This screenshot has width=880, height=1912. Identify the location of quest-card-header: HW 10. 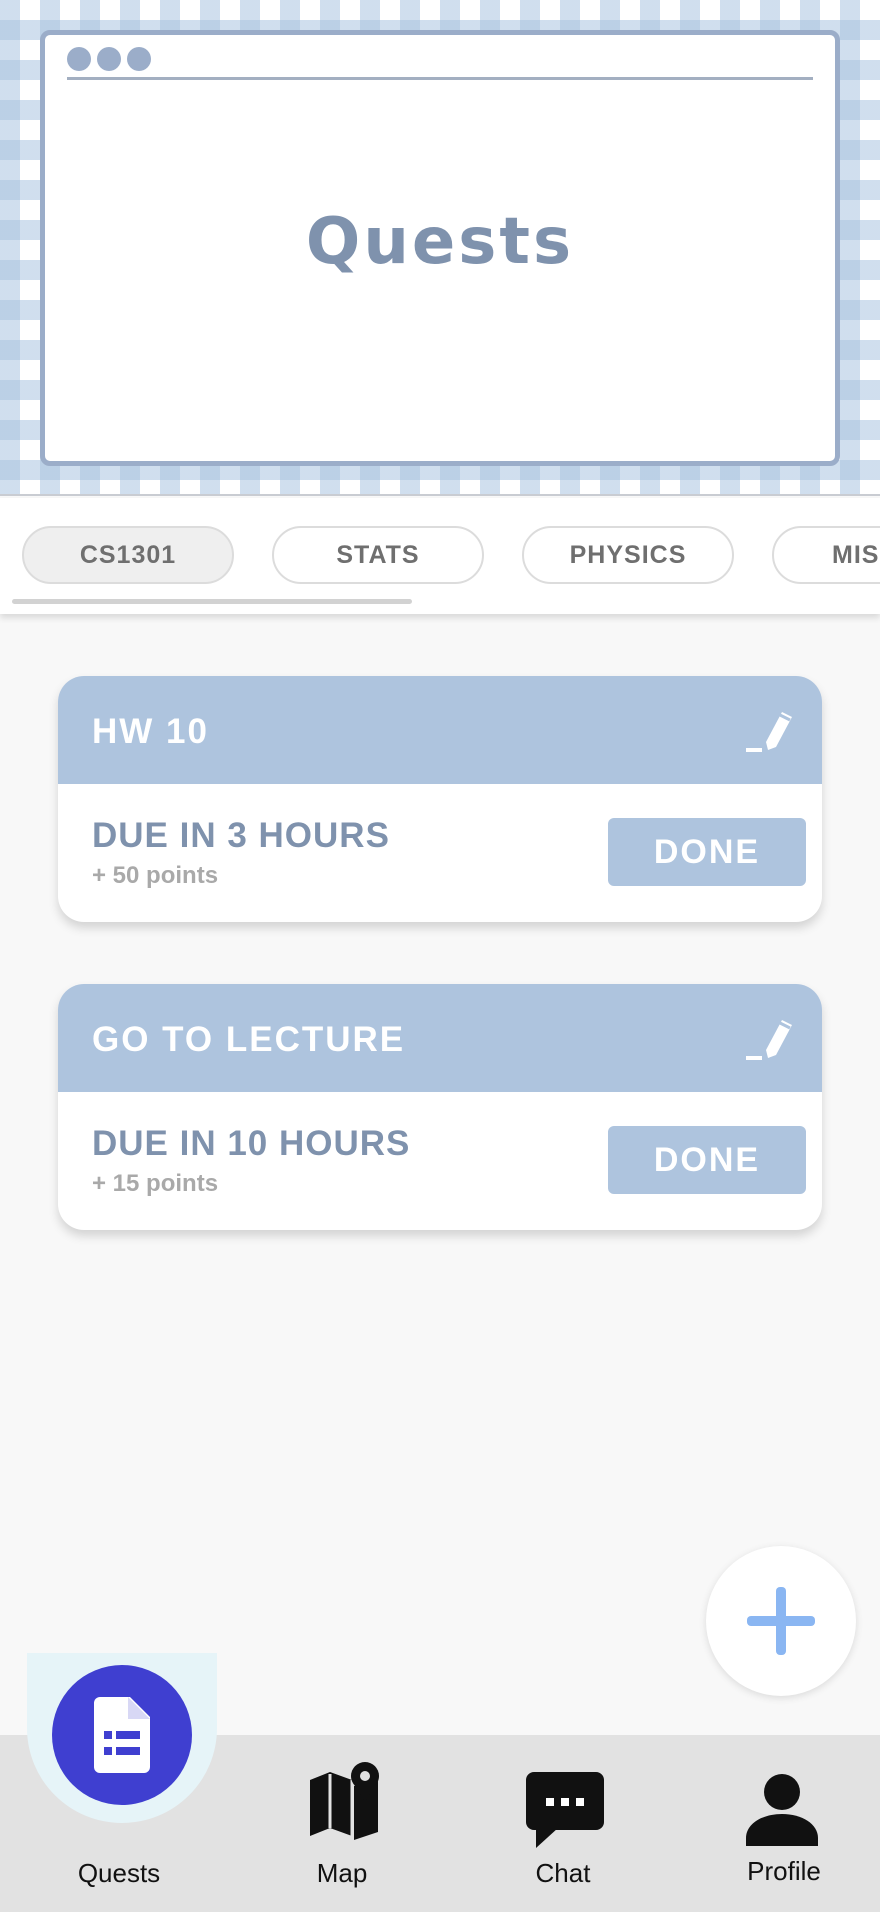
(440, 730).